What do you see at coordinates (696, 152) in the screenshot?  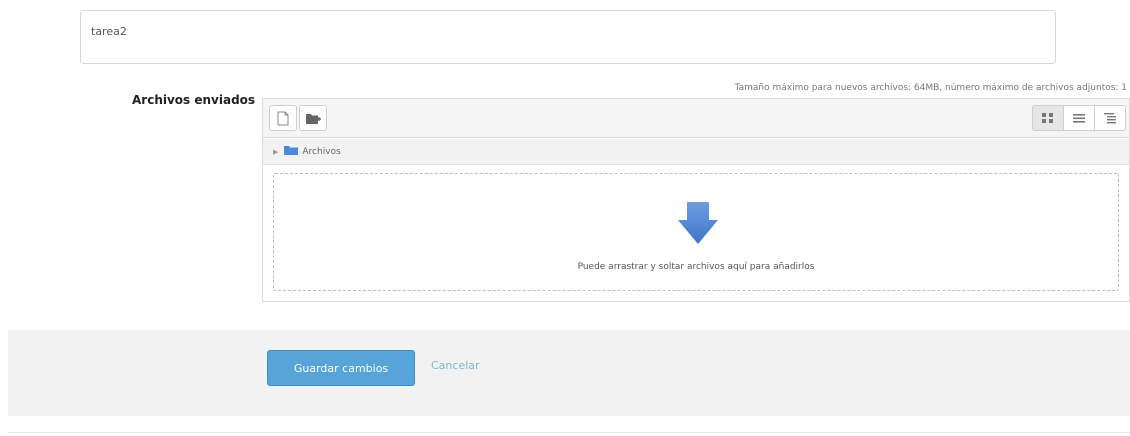 I see `file-path-bar: ▶ Archivos` at bounding box center [696, 152].